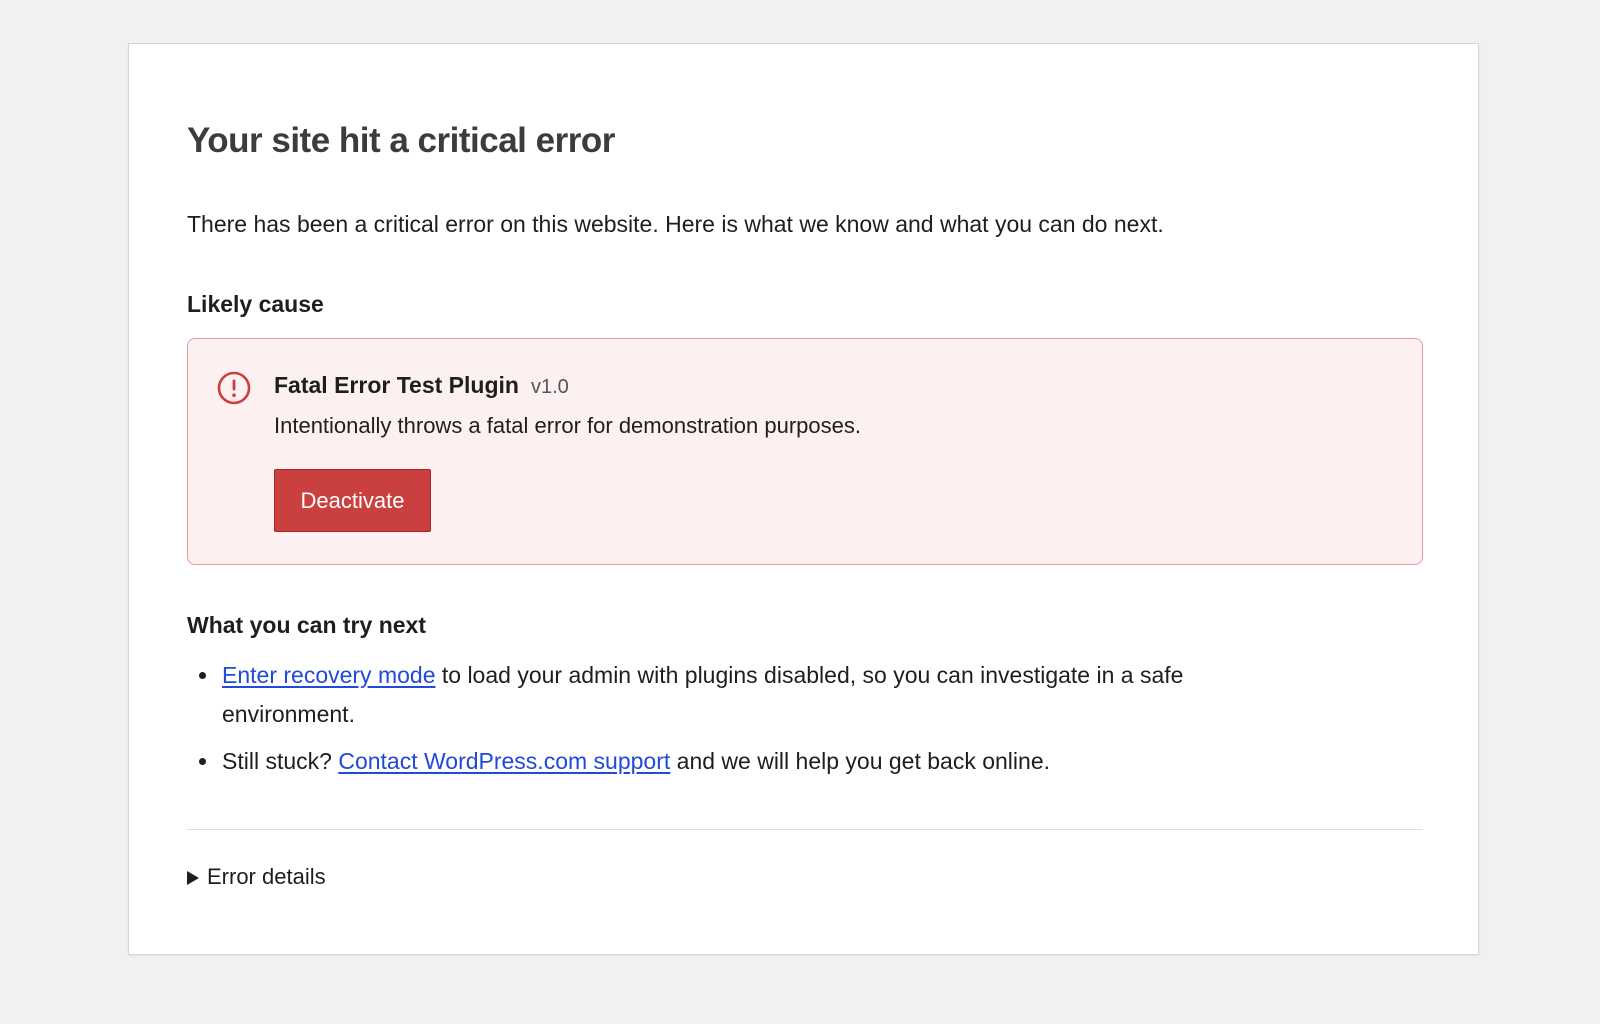 Image resolution: width=1600 pixels, height=1024 pixels. Describe the element at coordinates (396, 385) in the screenshot. I see `plugin-name: Fatal Error Test Plugin` at that location.